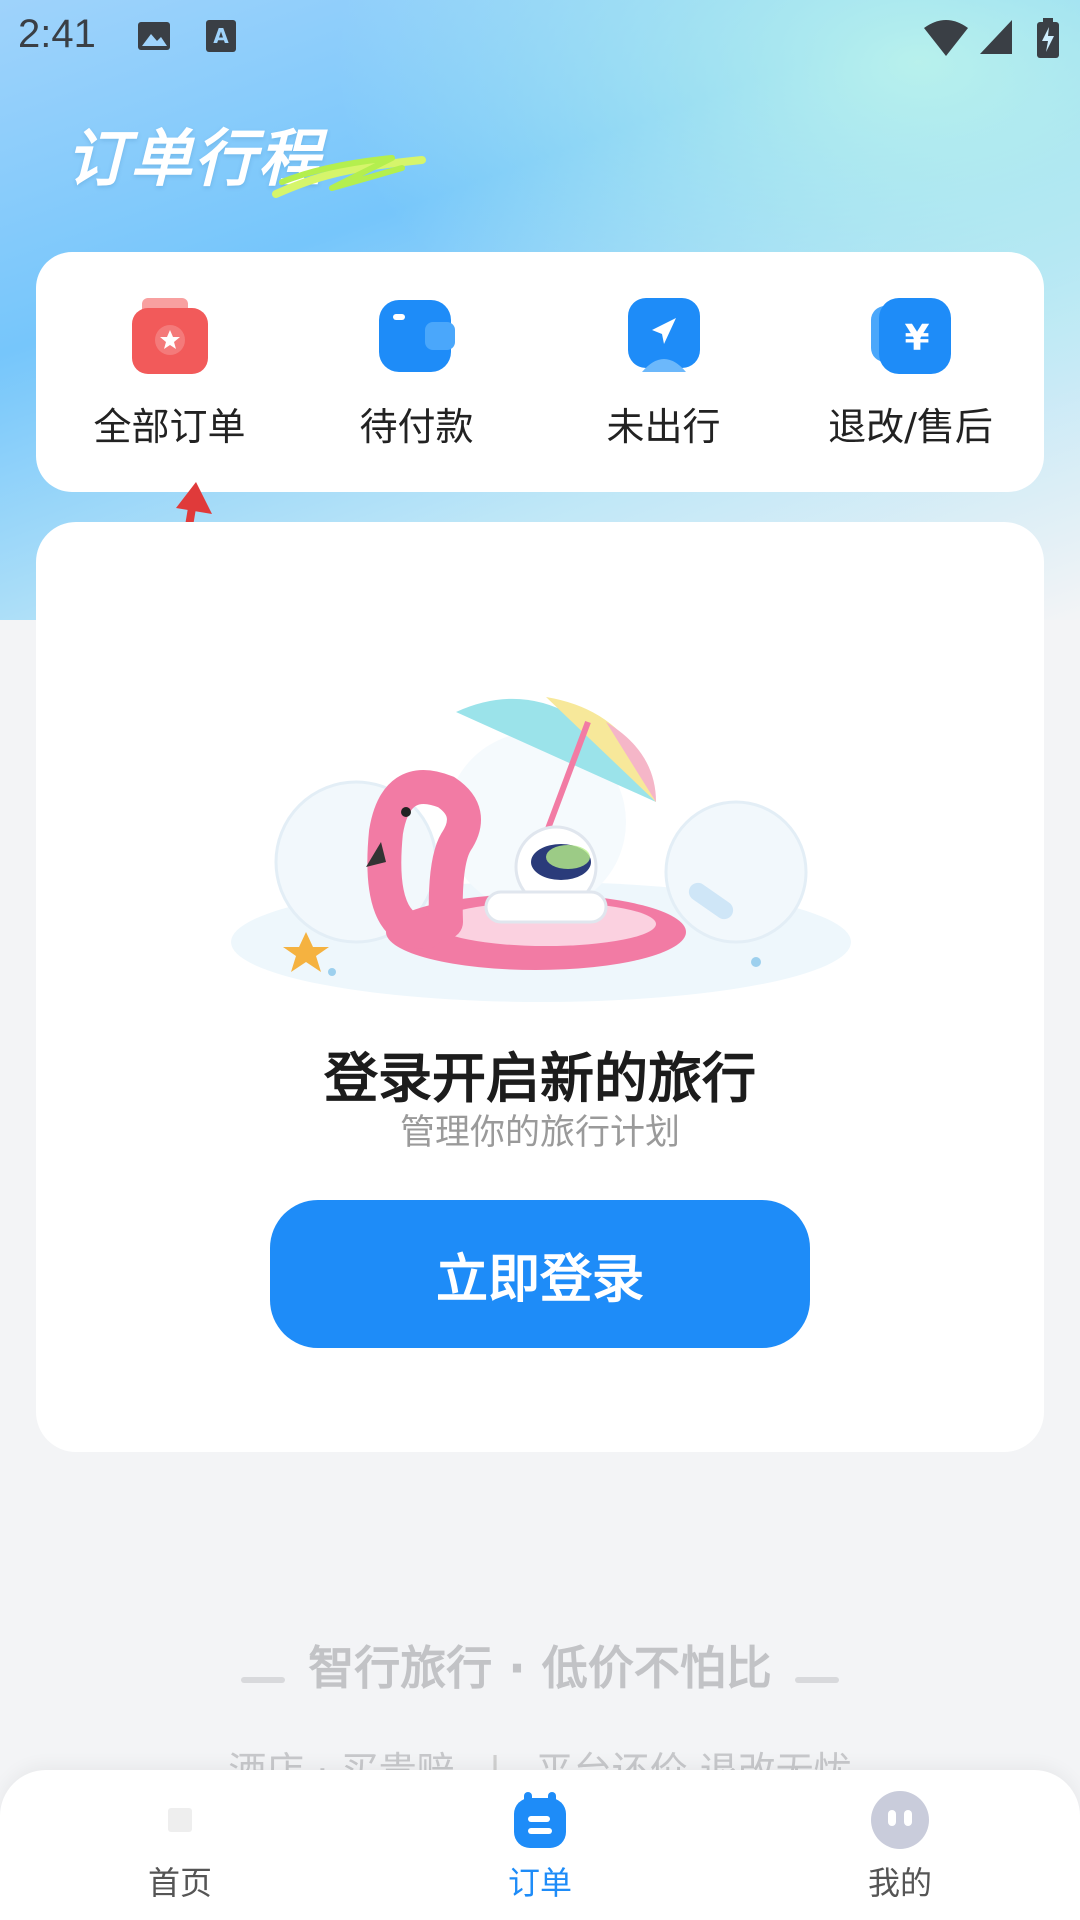 This screenshot has width=1080, height=1920. What do you see at coordinates (664, 336) in the screenshot?
I see `navigation-icon` at bounding box center [664, 336].